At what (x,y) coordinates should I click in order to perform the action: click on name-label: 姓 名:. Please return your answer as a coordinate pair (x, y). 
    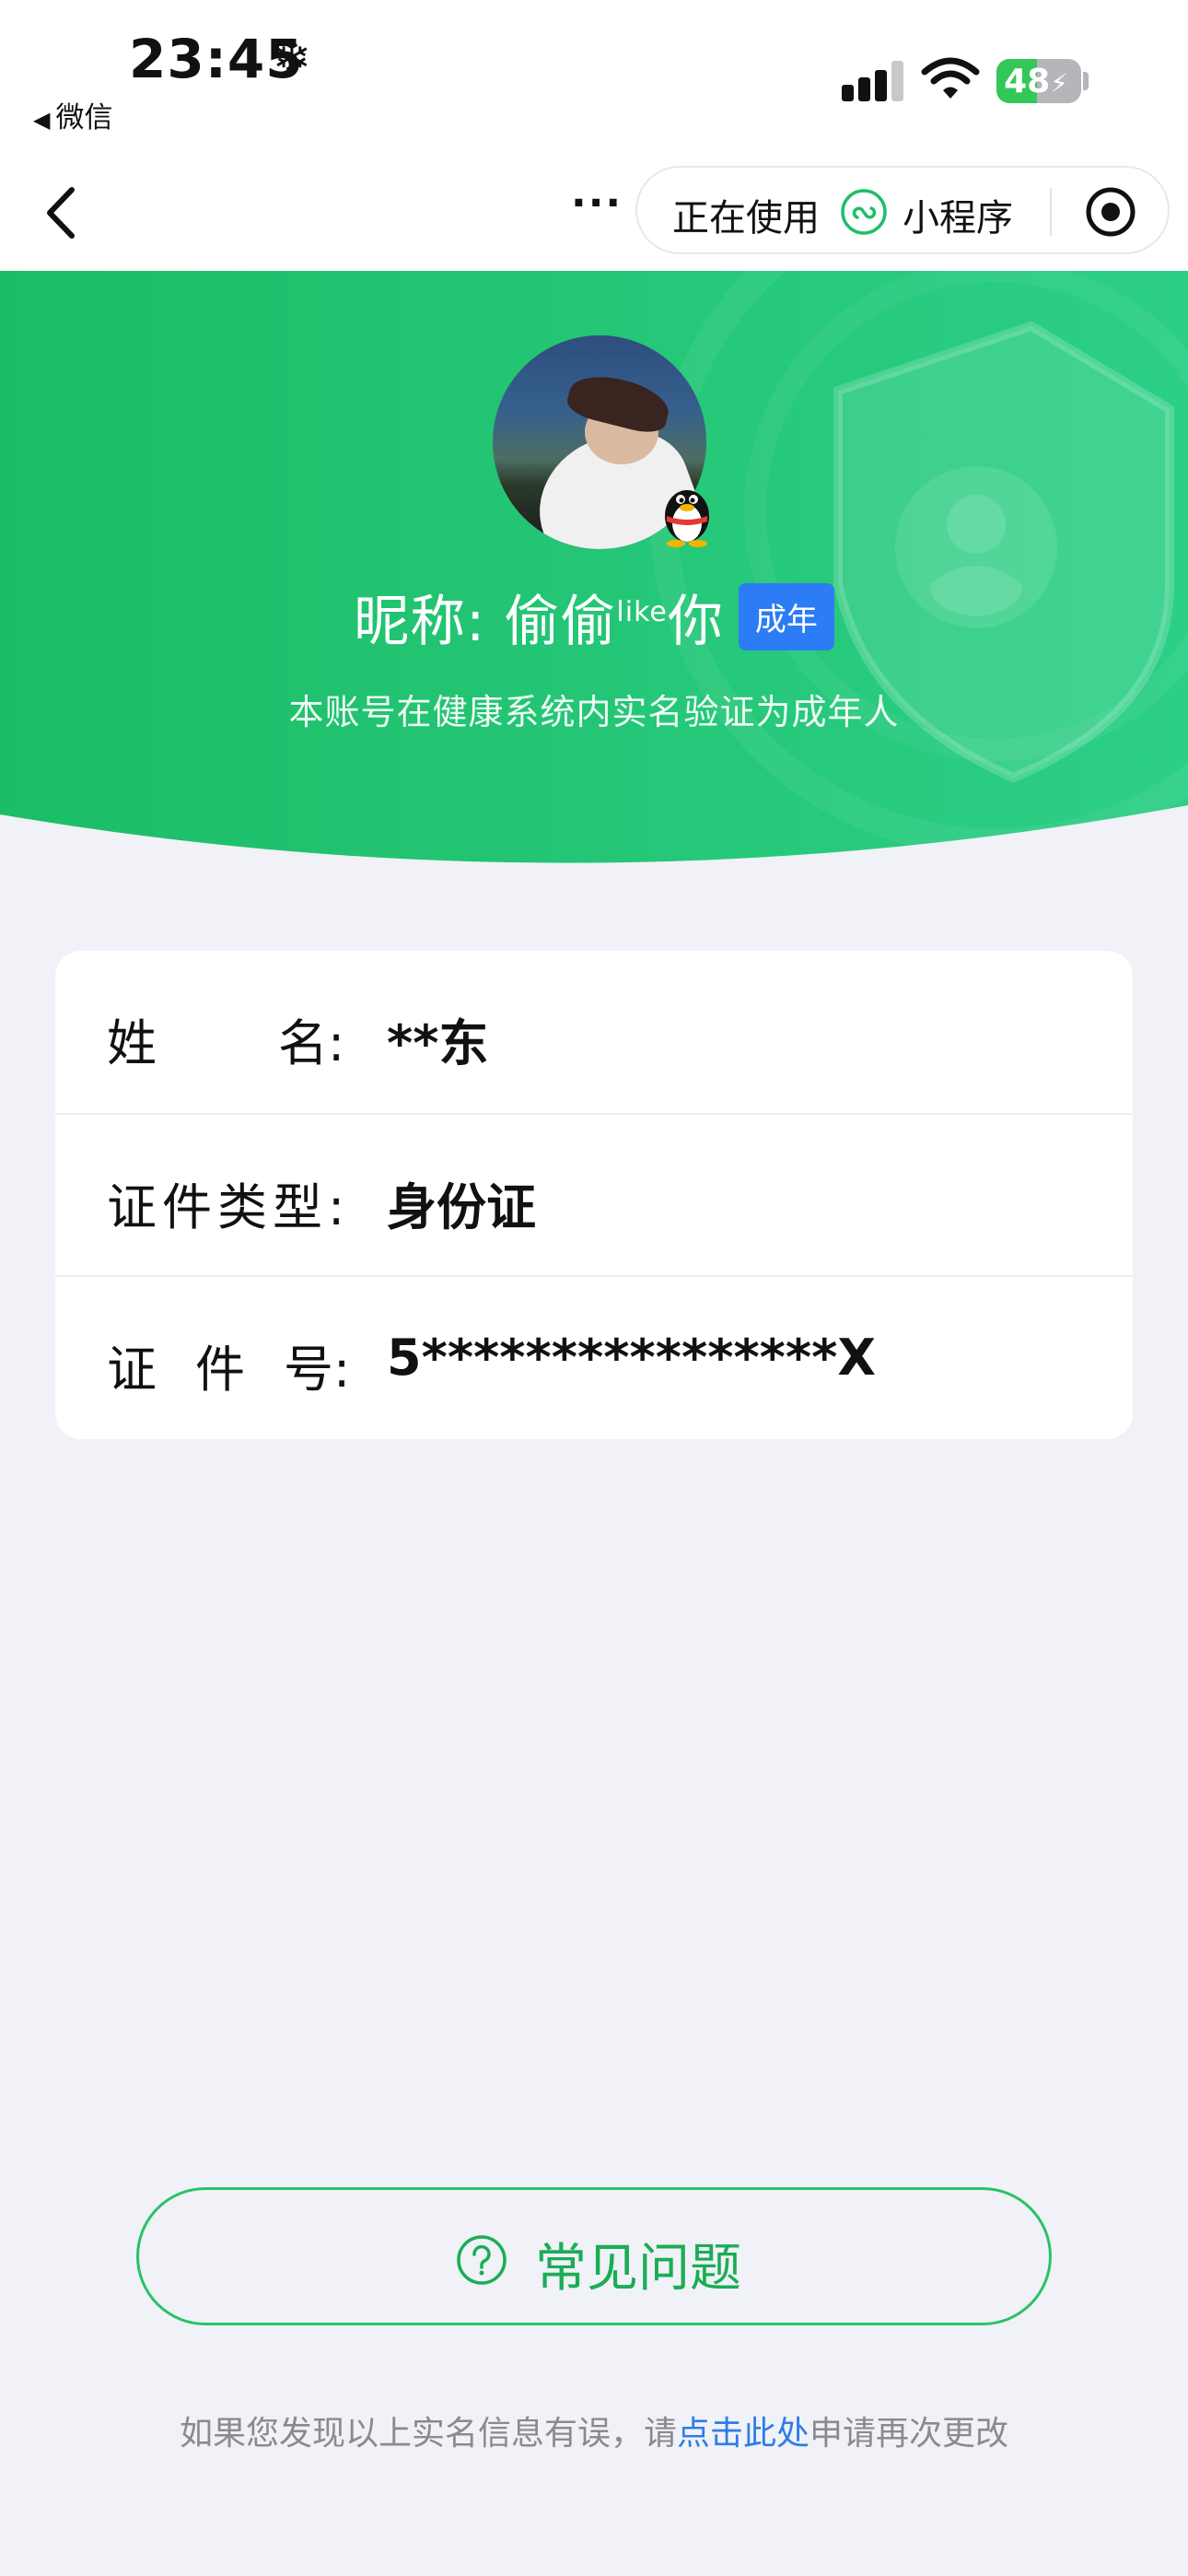
    Looking at the image, I should click on (226, 1043).